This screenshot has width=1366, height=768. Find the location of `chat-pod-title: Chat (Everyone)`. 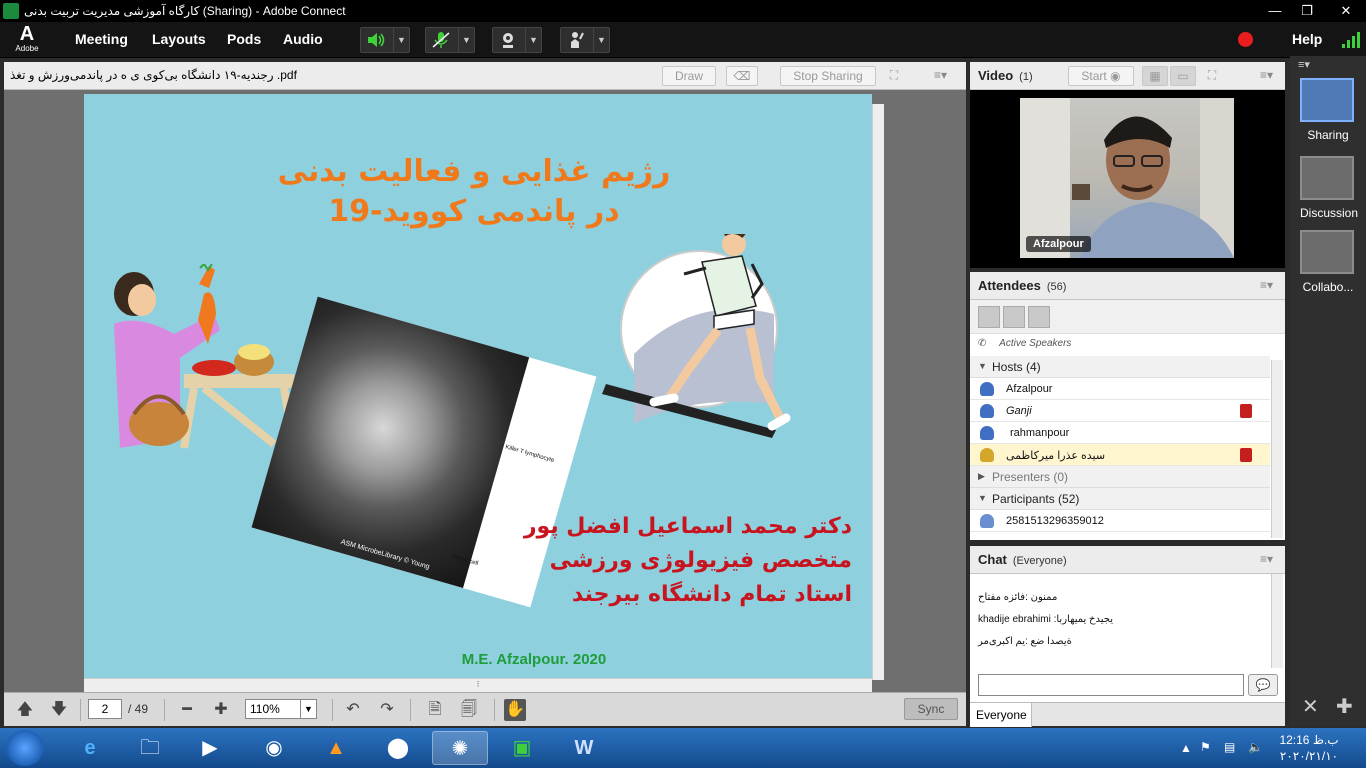

chat-pod-title: Chat (Everyone) is located at coordinates (1022, 559).